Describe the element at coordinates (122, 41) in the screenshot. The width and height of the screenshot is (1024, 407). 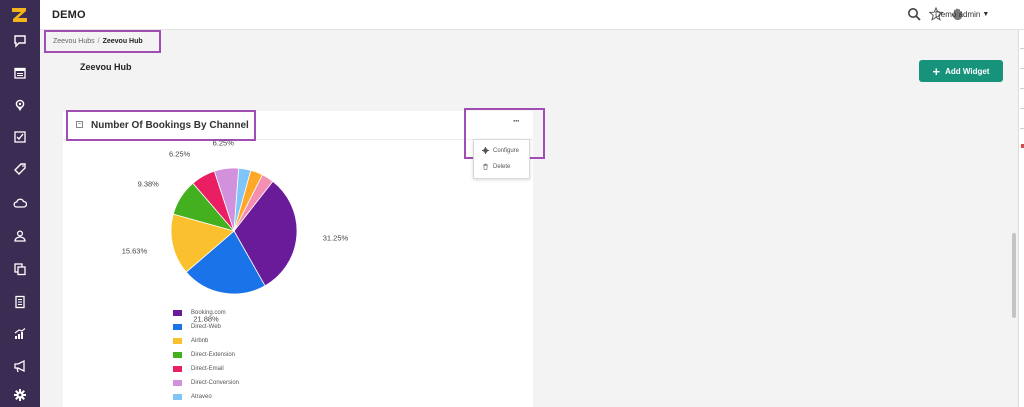
I see `breadcrumb-current: Zeevou Hub` at that location.